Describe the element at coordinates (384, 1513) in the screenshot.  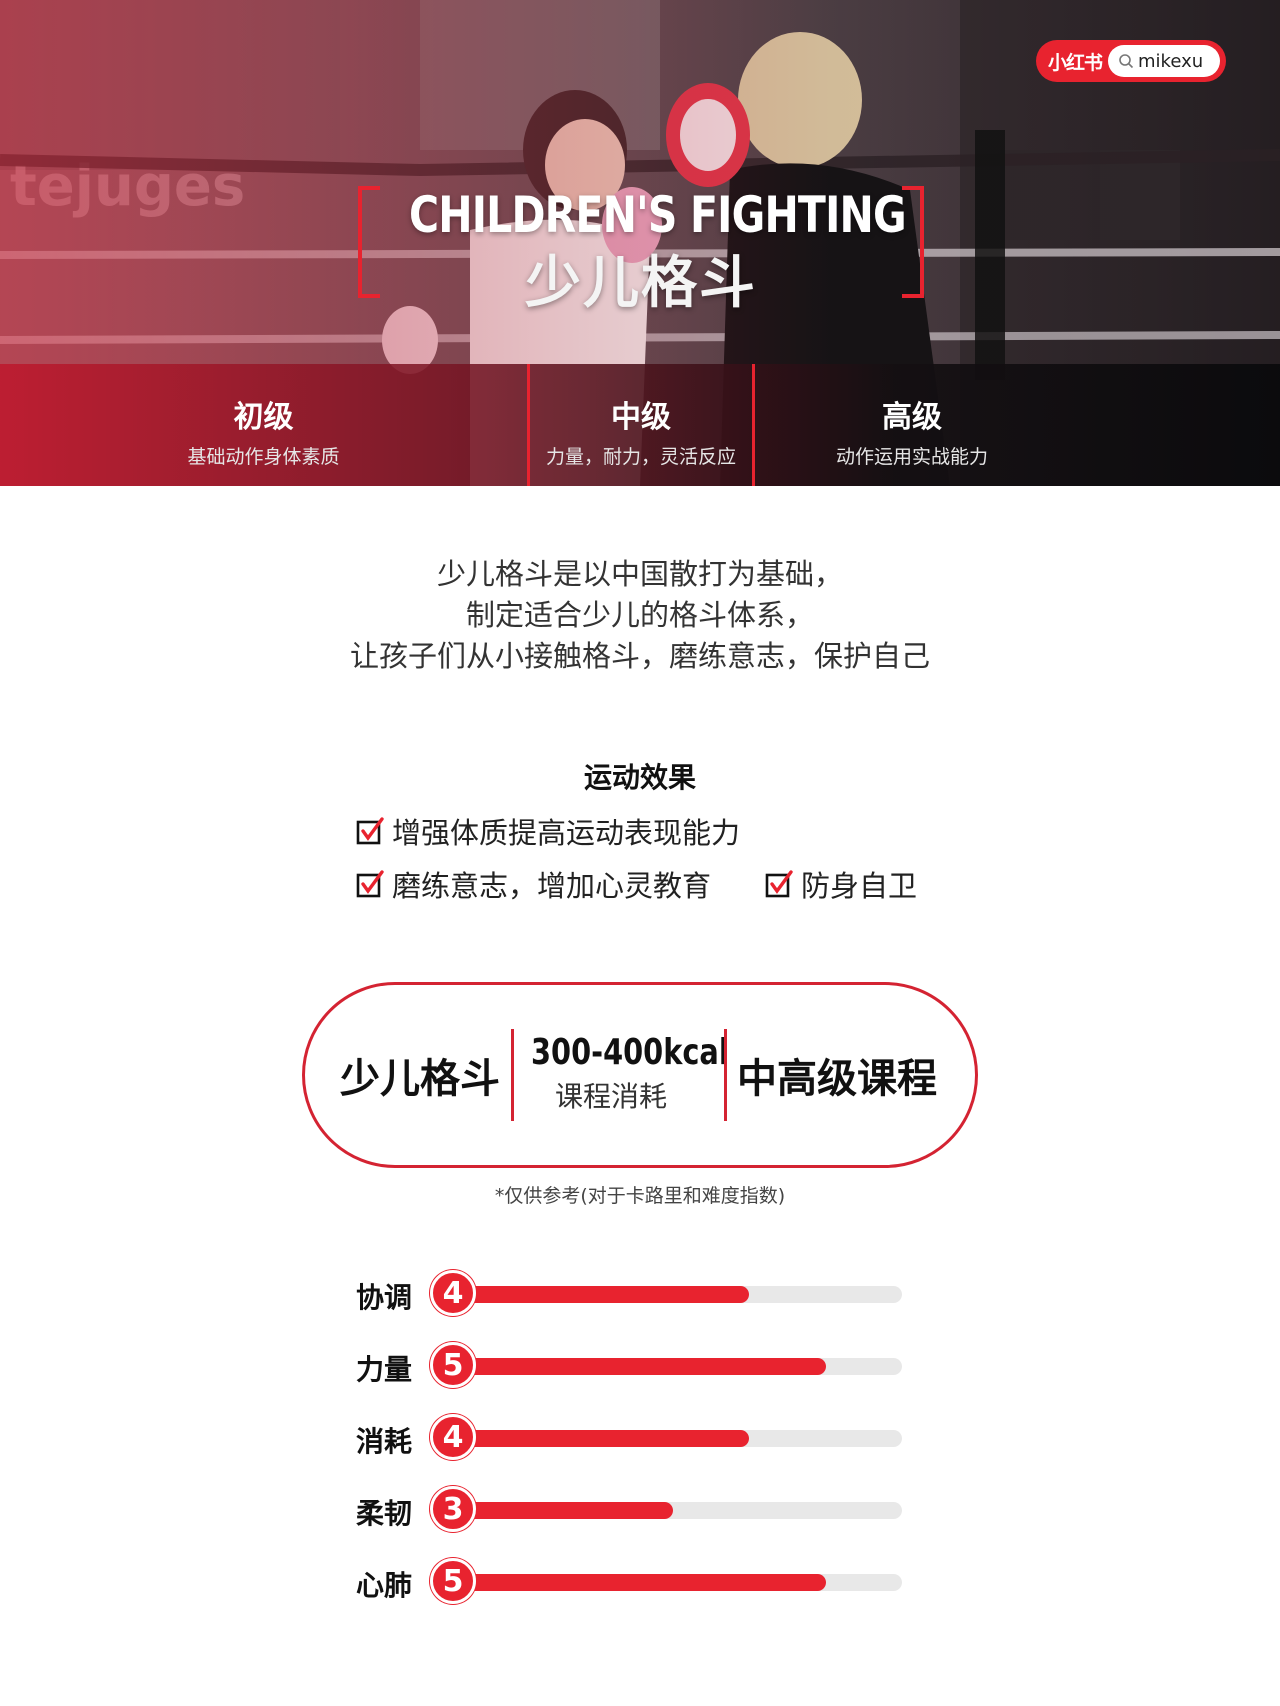
I see `rating-label: 柔韧` at that location.